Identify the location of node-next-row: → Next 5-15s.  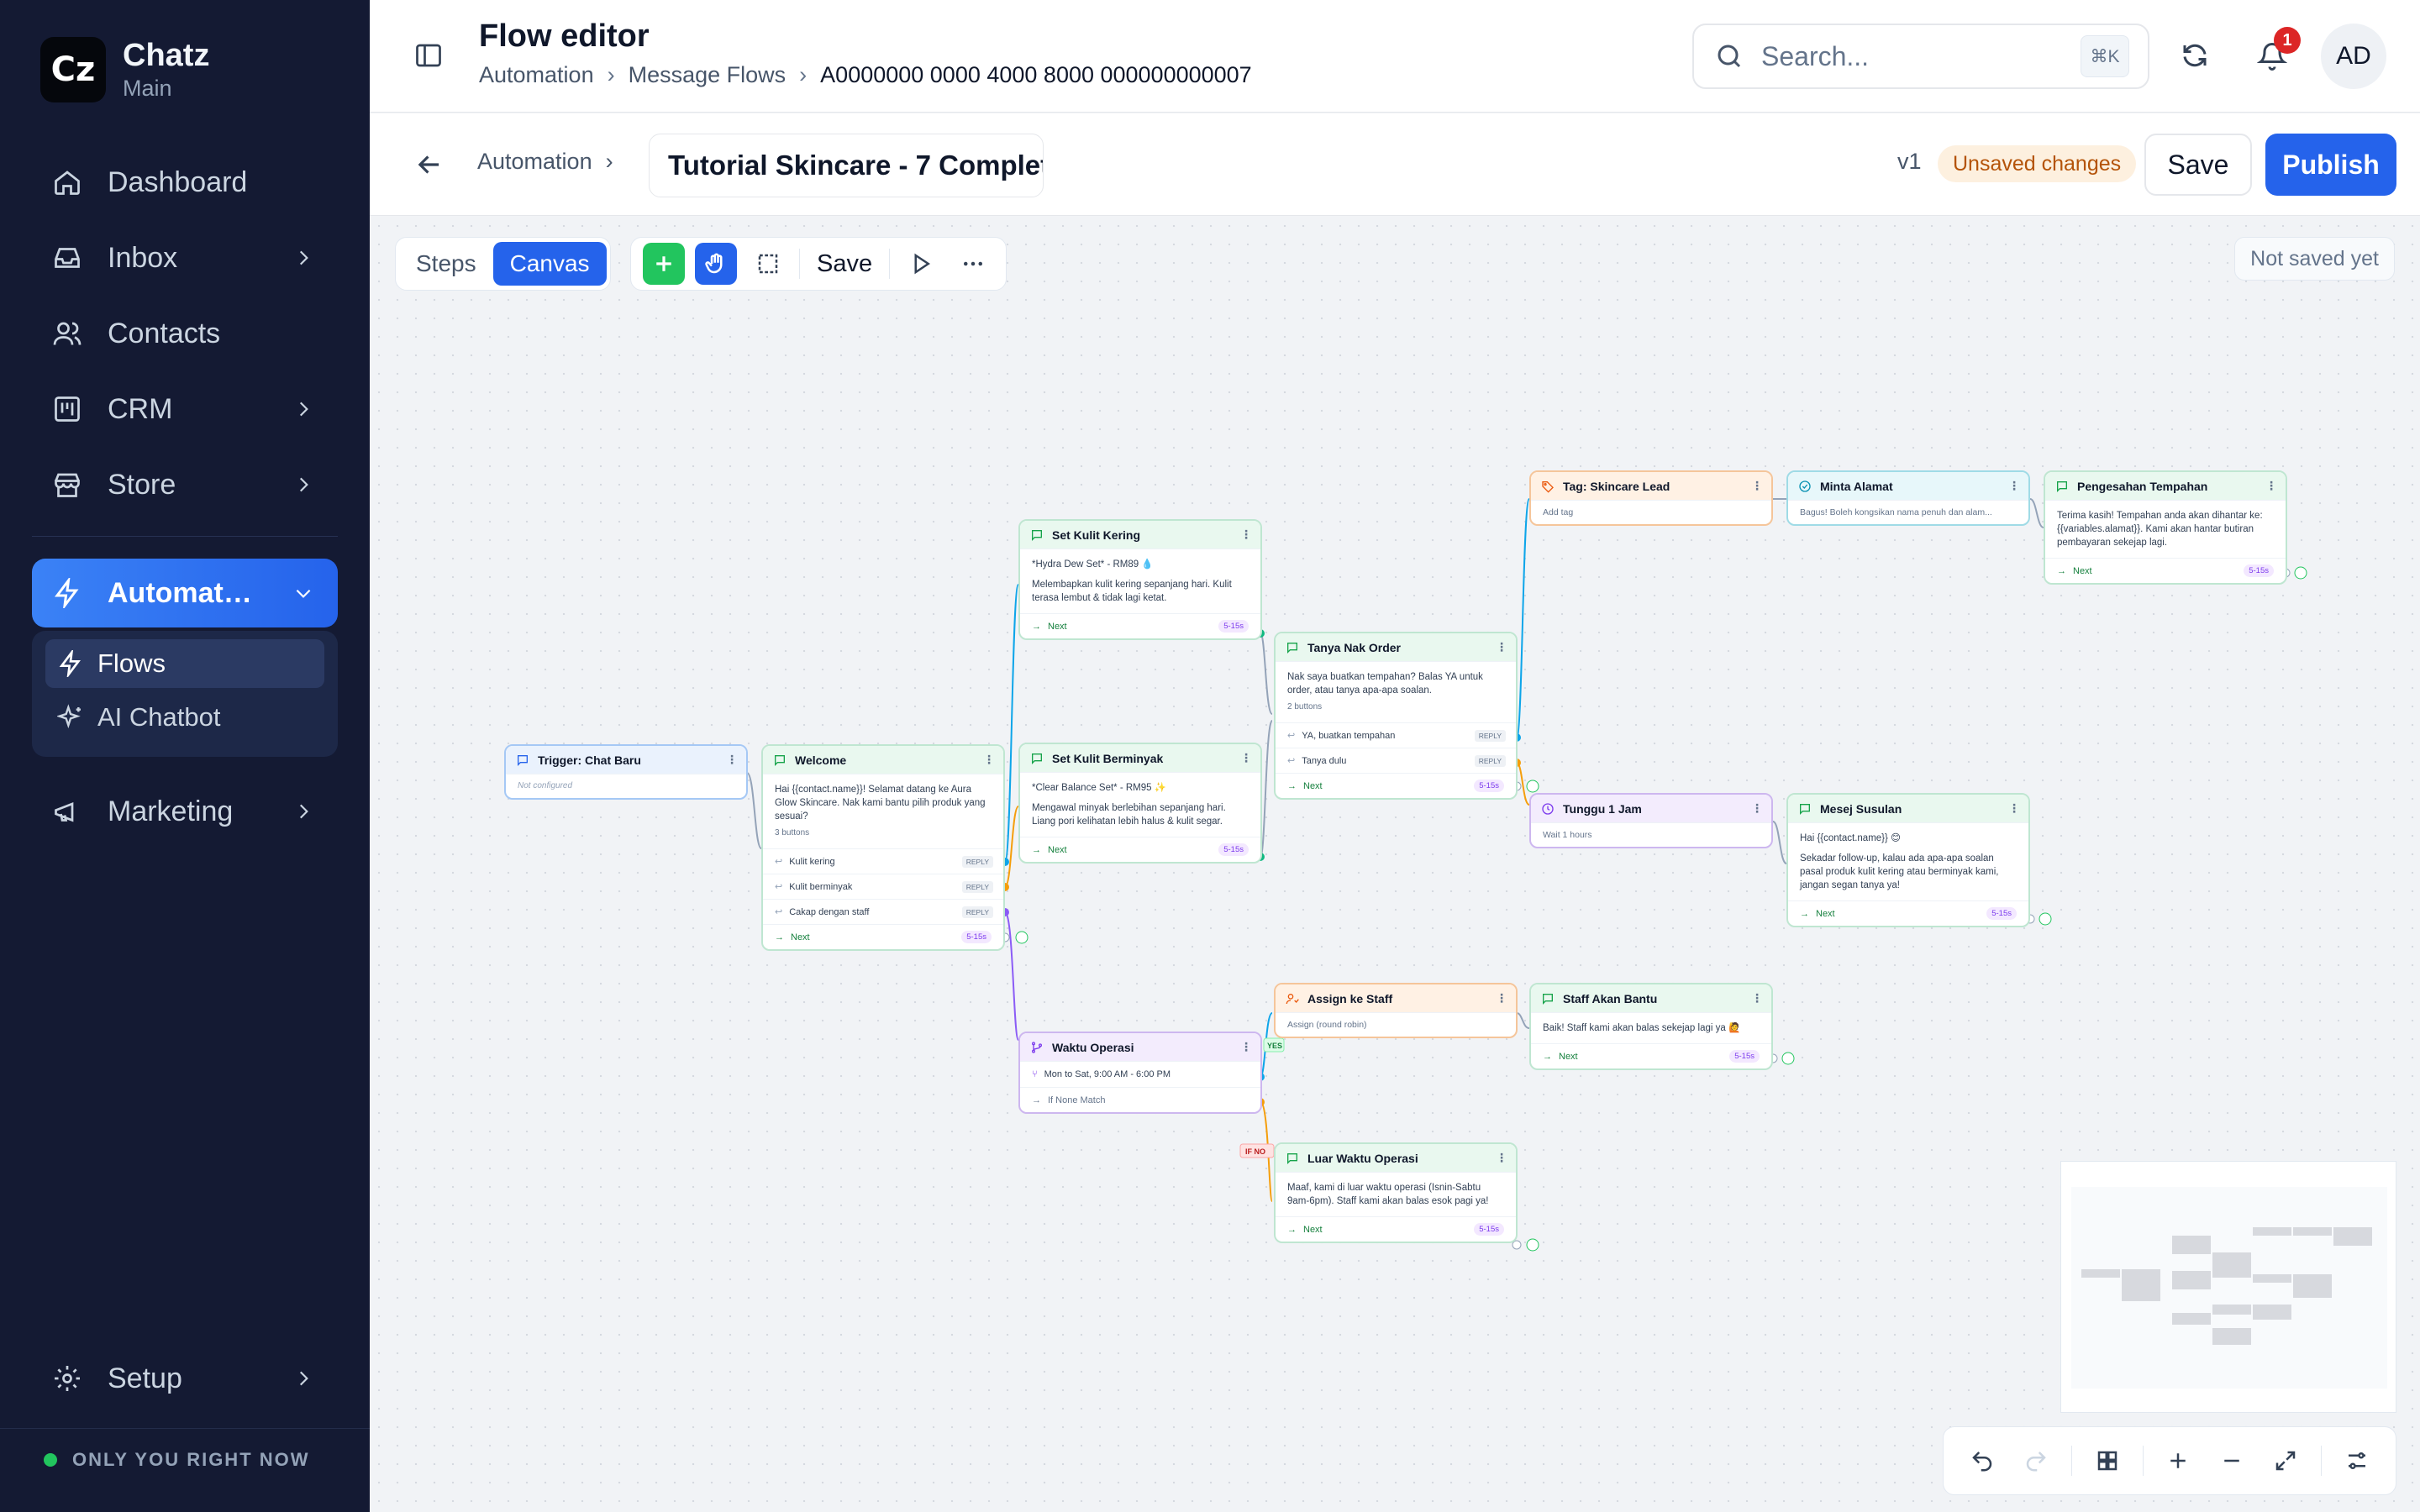
(1396, 1229).